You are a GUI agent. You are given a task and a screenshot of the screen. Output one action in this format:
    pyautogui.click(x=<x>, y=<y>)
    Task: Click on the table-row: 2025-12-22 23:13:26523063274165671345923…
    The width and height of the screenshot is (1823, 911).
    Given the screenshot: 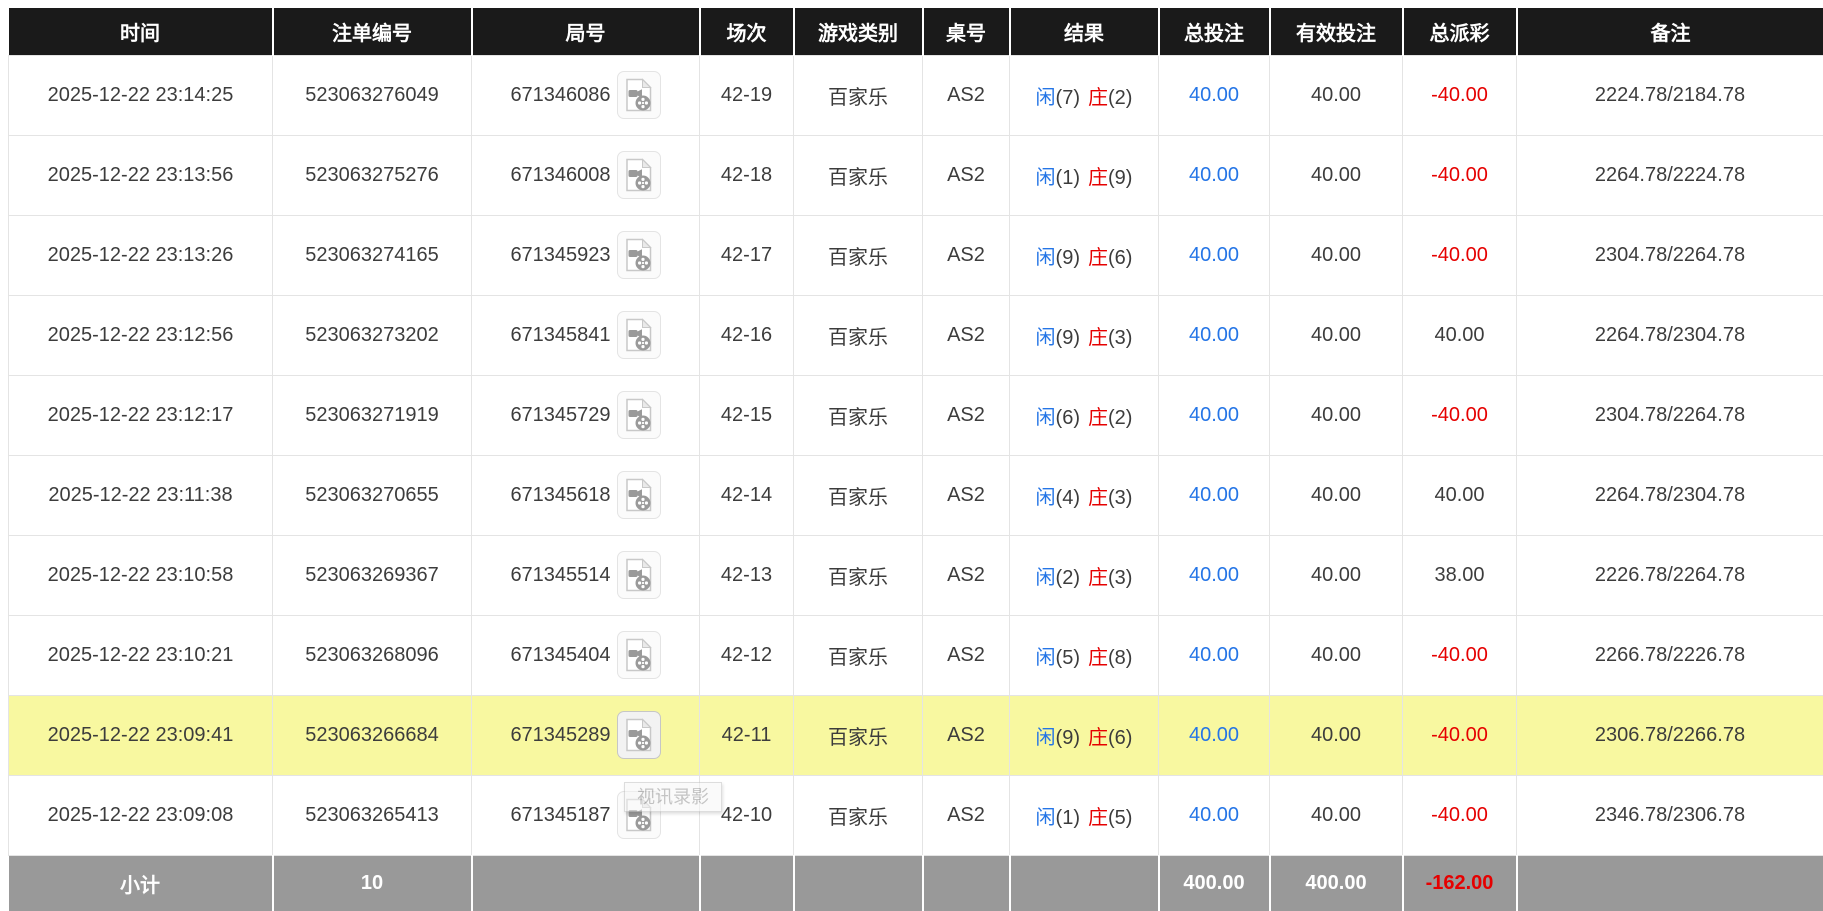 What is the action you would take?
    pyautogui.click(x=916, y=255)
    